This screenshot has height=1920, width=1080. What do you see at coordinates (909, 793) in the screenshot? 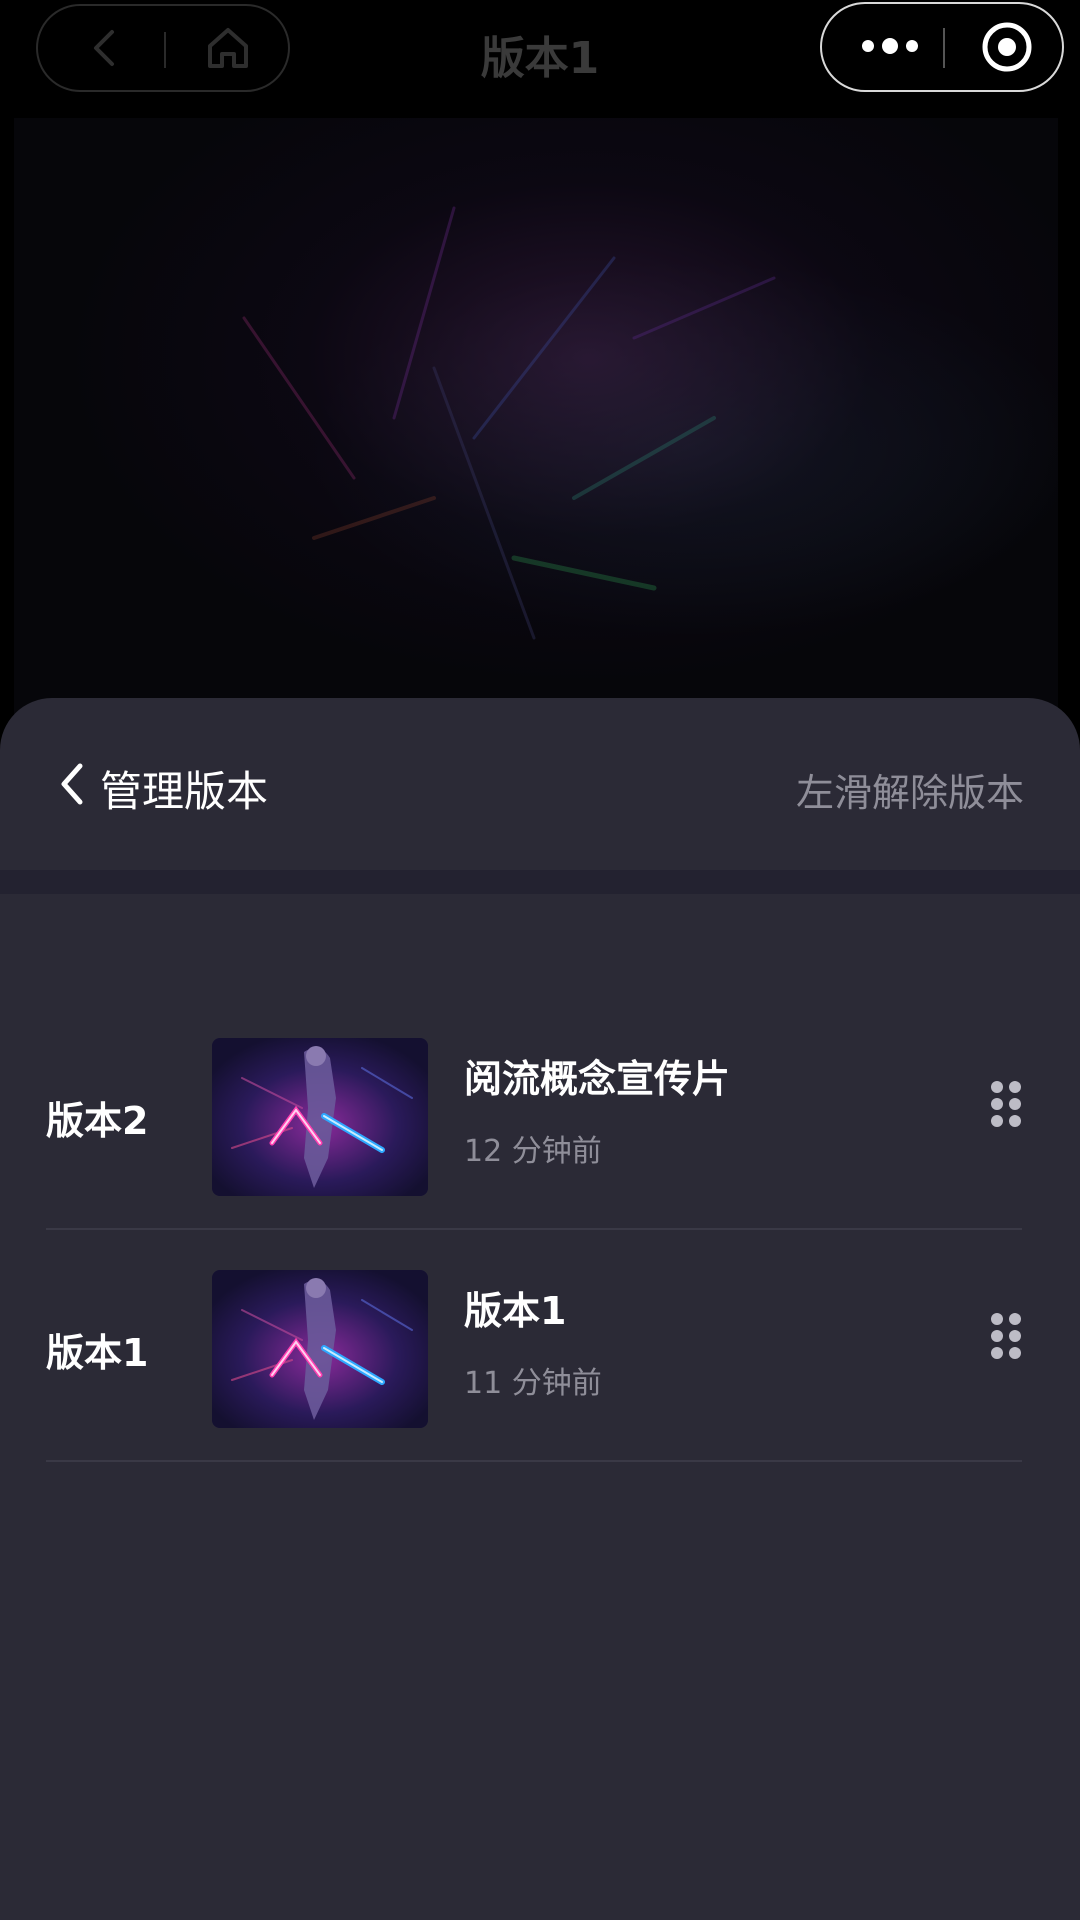
I see `swipe-hint: 左滑解除版本` at bounding box center [909, 793].